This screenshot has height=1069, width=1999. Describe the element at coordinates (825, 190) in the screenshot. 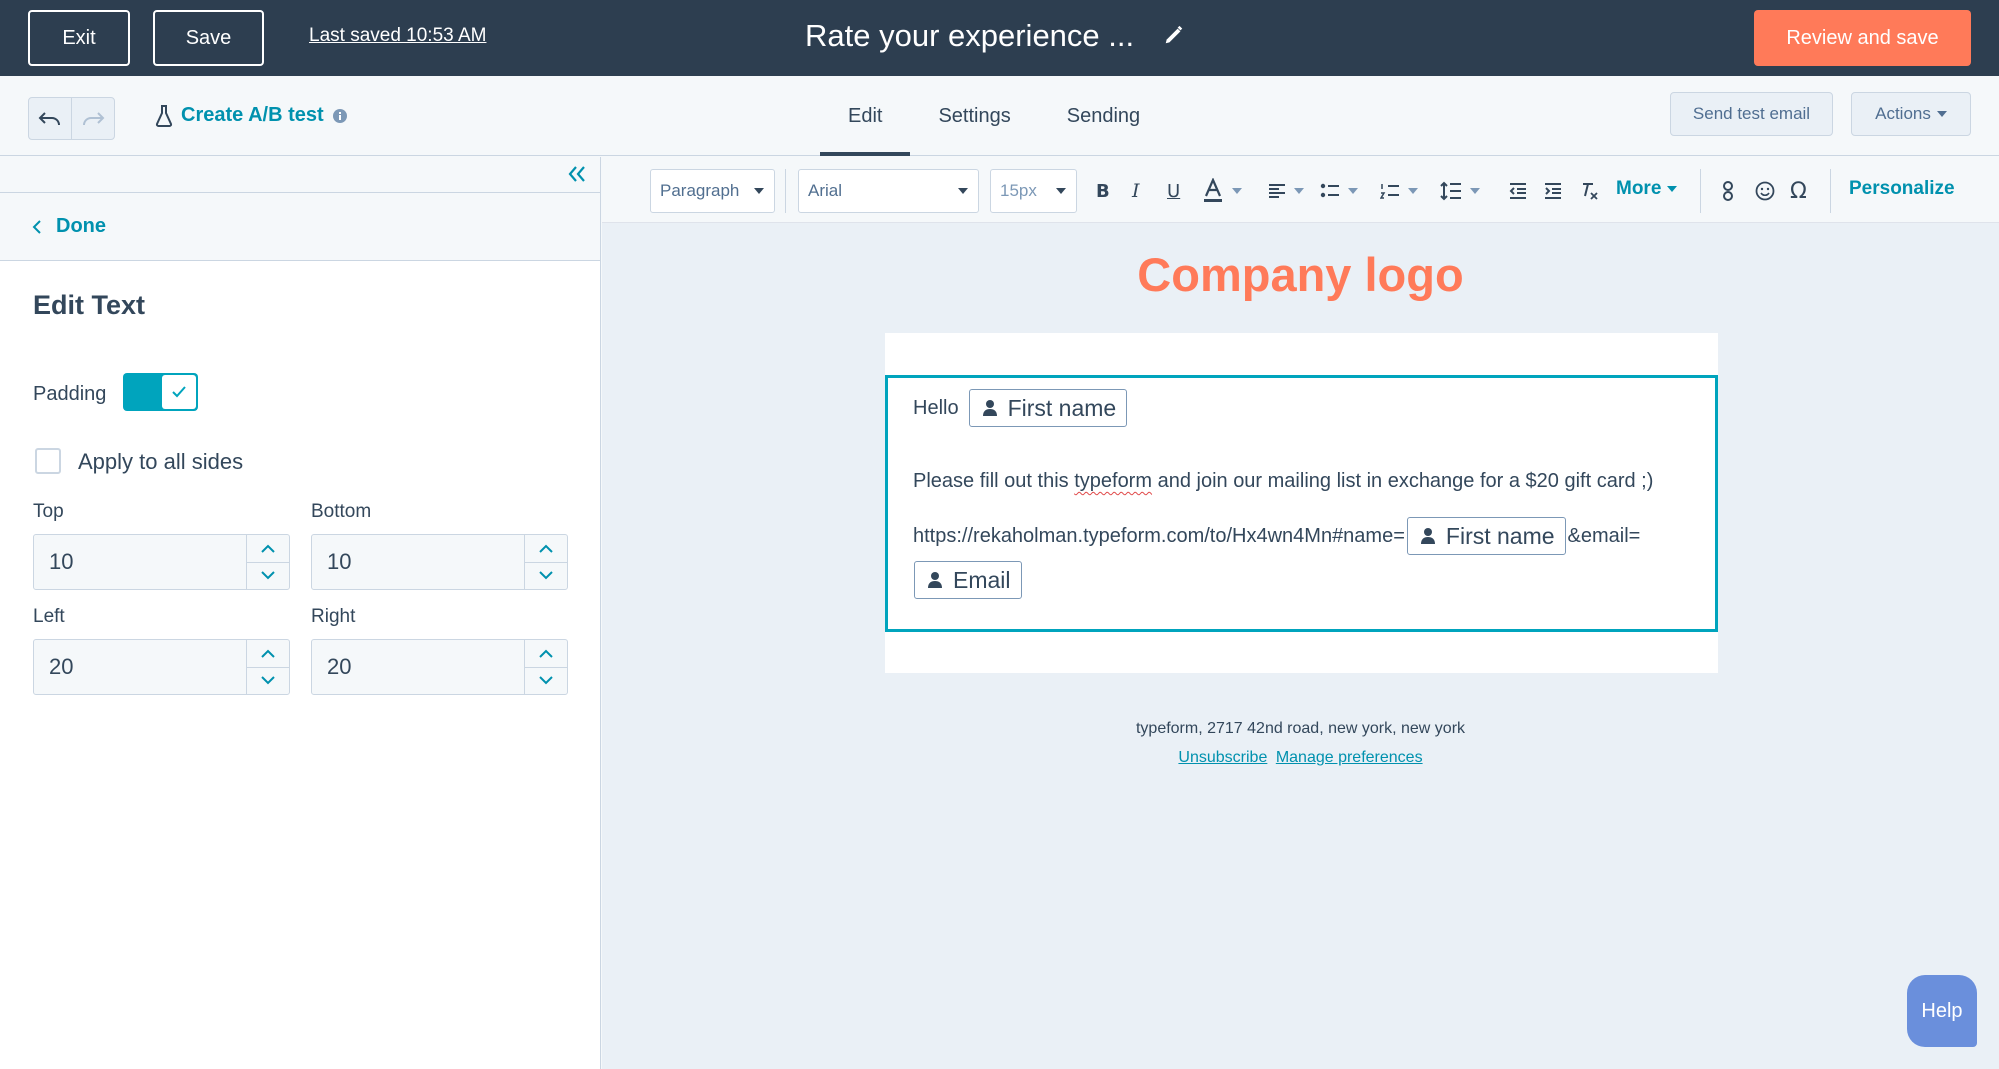

I see `font-family-value: Arial` at that location.